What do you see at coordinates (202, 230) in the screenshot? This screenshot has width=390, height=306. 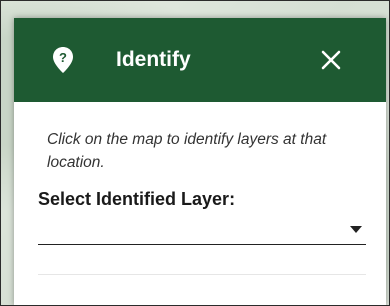 I see `layer-select-dropdown` at bounding box center [202, 230].